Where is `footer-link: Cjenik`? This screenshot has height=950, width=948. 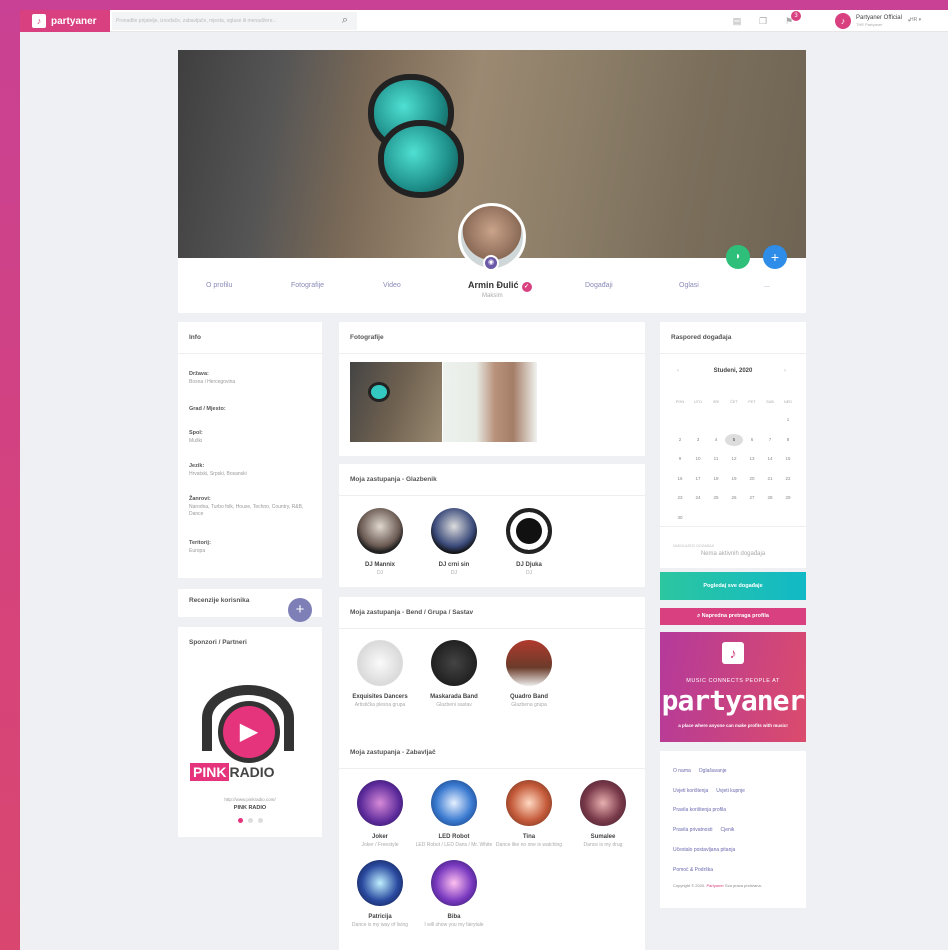 footer-link: Cjenik is located at coordinates (727, 830).